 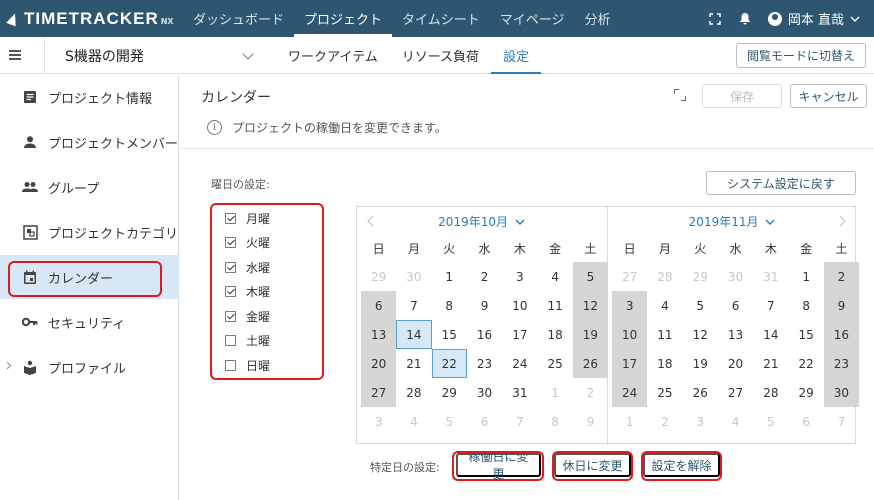 What do you see at coordinates (828, 96) in the screenshot?
I see `cancel-button: キャンセル` at bounding box center [828, 96].